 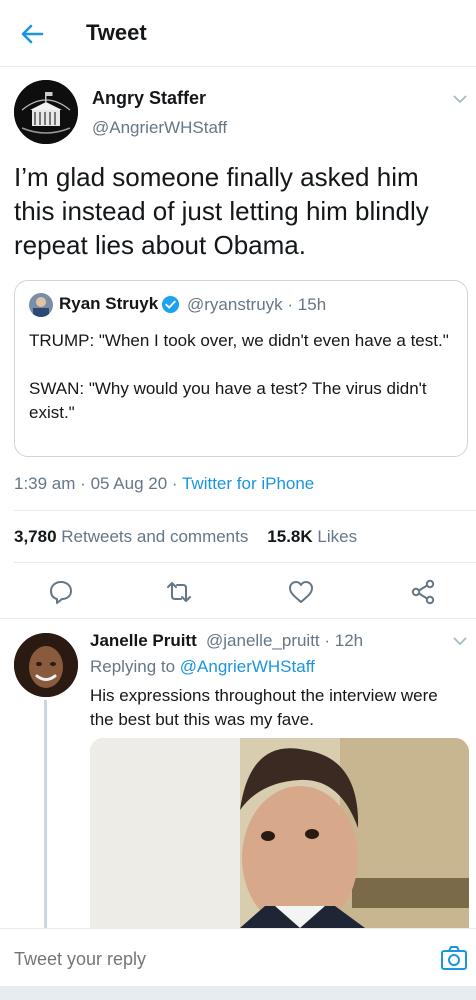 I want to click on author-handle: @AngrierWHStaff, so click(x=159, y=128).